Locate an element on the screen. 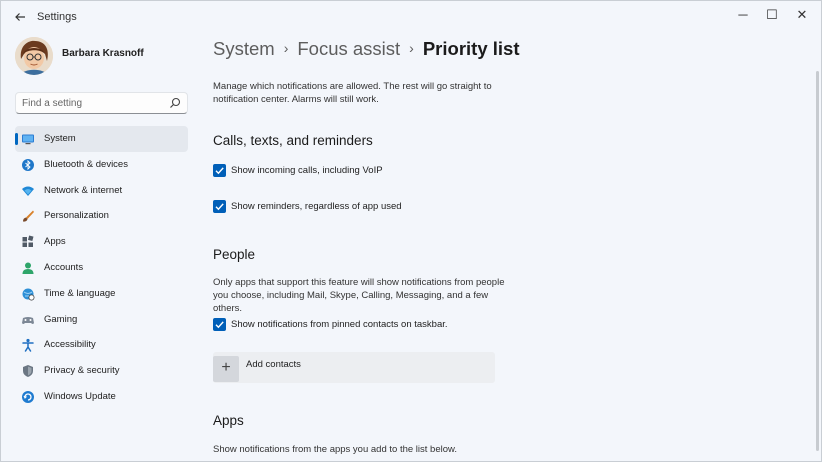 The image size is (822, 462). time-language-icon is located at coordinates (28, 294).